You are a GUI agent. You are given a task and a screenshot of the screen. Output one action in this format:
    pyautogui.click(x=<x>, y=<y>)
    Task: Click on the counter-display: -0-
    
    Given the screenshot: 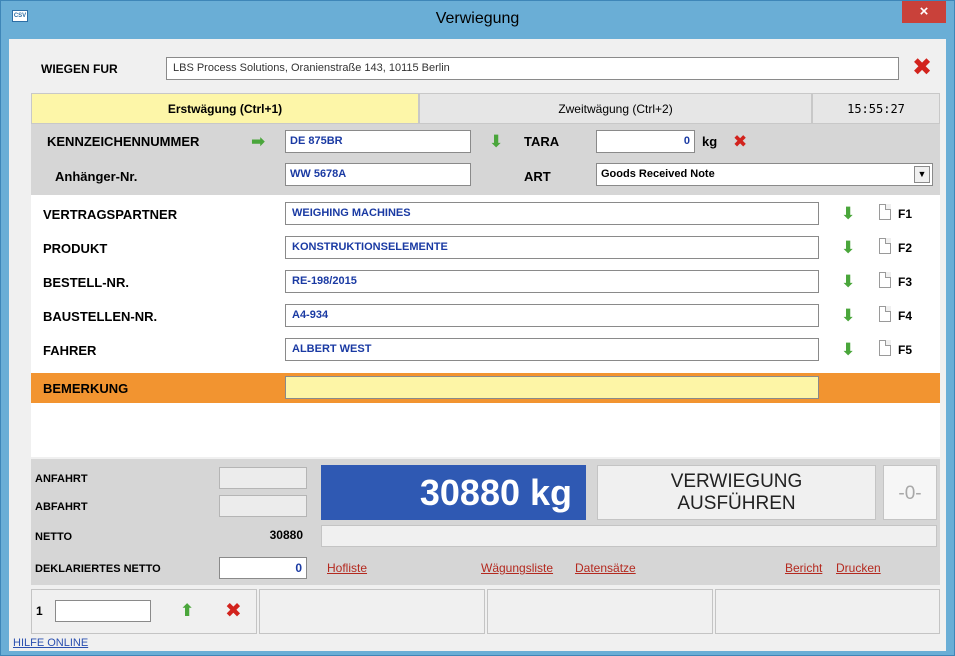 What is the action you would take?
    pyautogui.click(x=910, y=492)
    